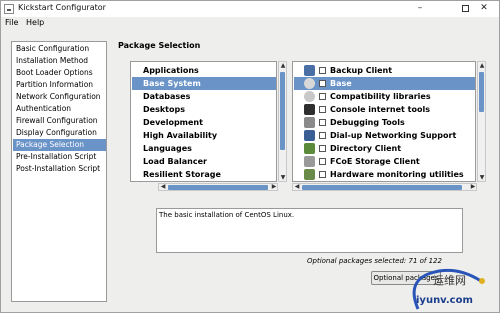 This screenshot has height=313, width=500. I want to click on package-item-console-internet-tools: Console internet tools, so click(384, 109).